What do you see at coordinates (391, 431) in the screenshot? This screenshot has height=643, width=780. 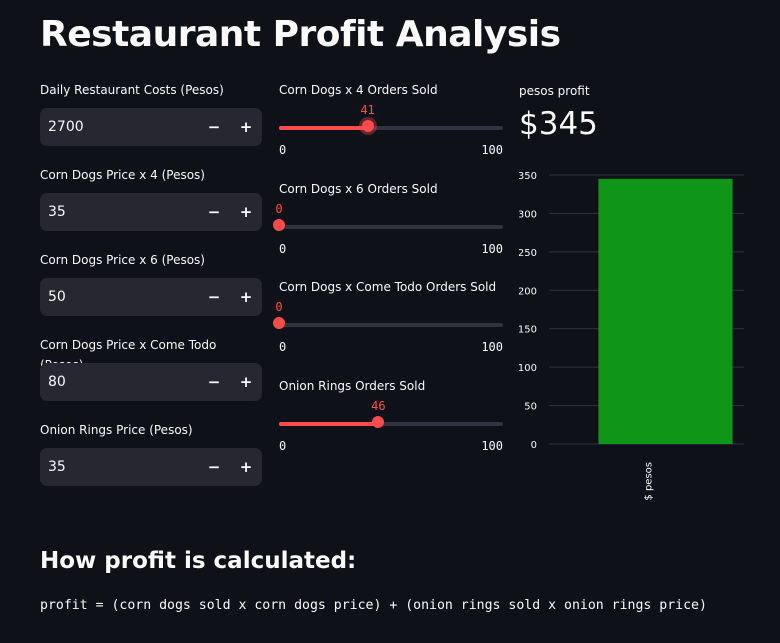 I see `slider-area: 46 0 100` at bounding box center [391, 431].